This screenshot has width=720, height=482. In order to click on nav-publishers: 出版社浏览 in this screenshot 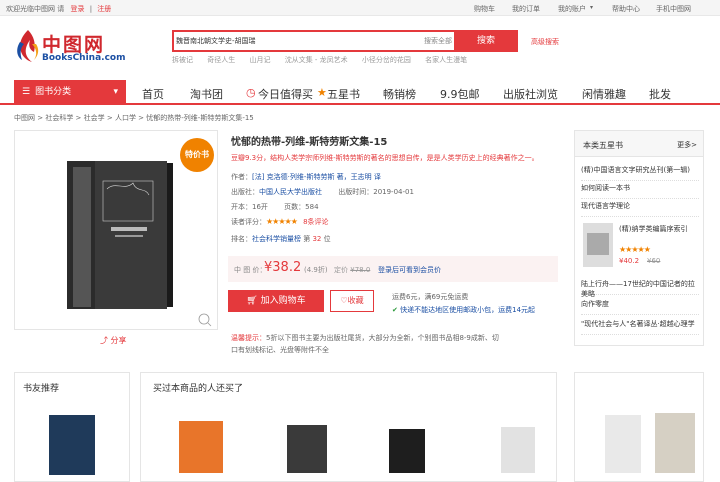, I will do `click(530, 94)`.